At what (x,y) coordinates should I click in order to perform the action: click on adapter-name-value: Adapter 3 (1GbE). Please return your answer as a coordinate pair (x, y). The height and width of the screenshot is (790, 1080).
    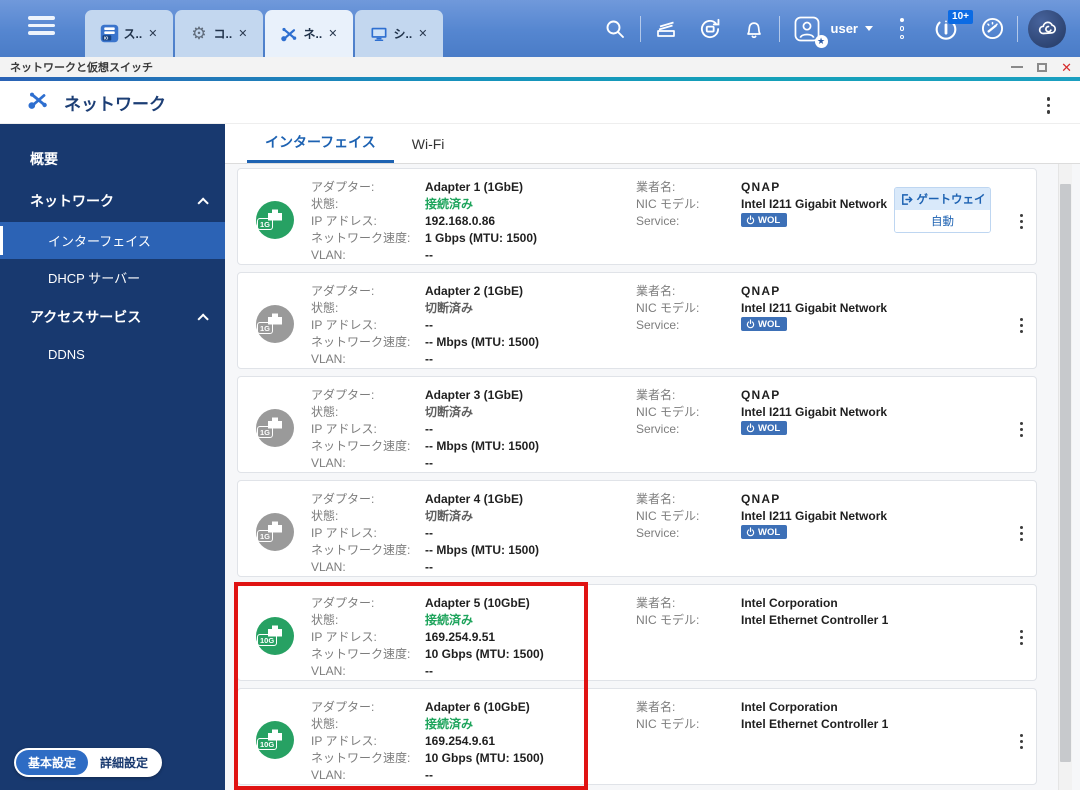
    Looking at the image, I should click on (474, 395).